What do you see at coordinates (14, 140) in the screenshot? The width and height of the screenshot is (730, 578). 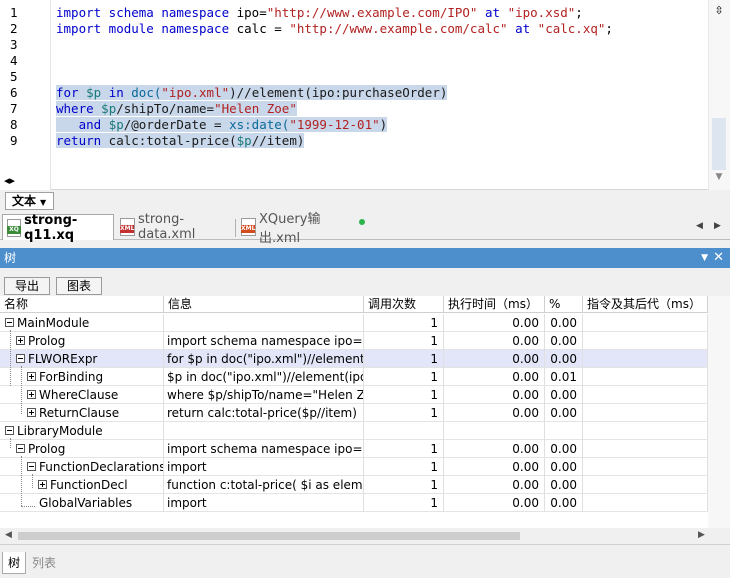 I see `line-number: 9` at bounding box center [14, 140].